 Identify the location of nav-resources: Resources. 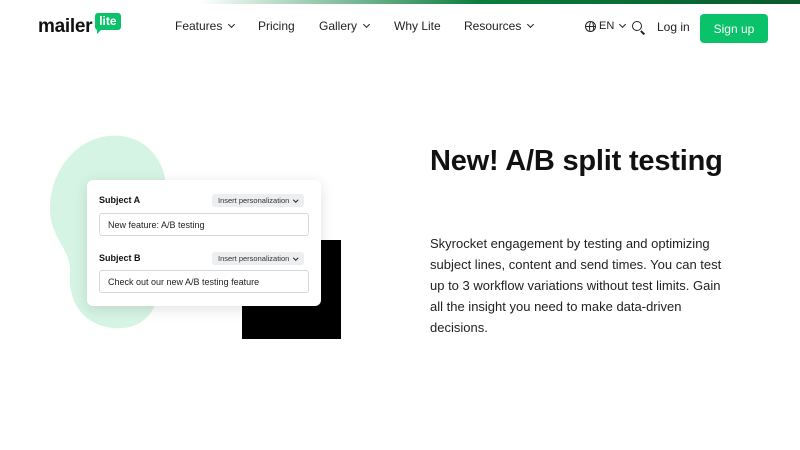
(499, 26).